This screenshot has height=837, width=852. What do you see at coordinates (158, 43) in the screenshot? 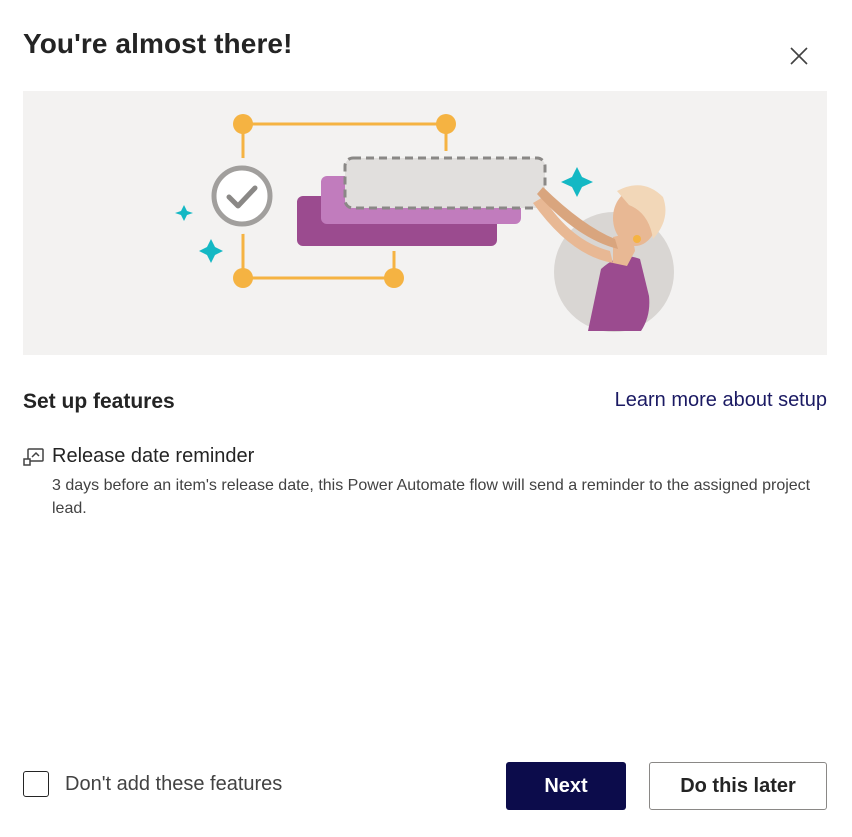
I see `dialog-title: You're almost there!` at bounding box center [158, 43].